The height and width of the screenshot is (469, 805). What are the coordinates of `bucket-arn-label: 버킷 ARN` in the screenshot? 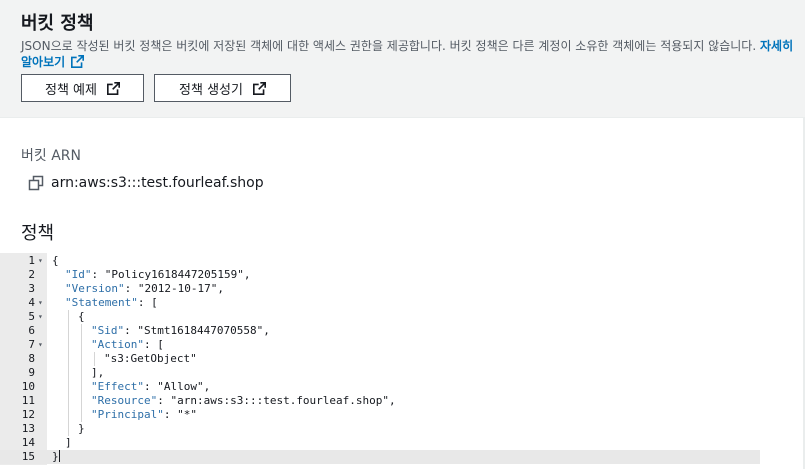 It's located at (51, 156).